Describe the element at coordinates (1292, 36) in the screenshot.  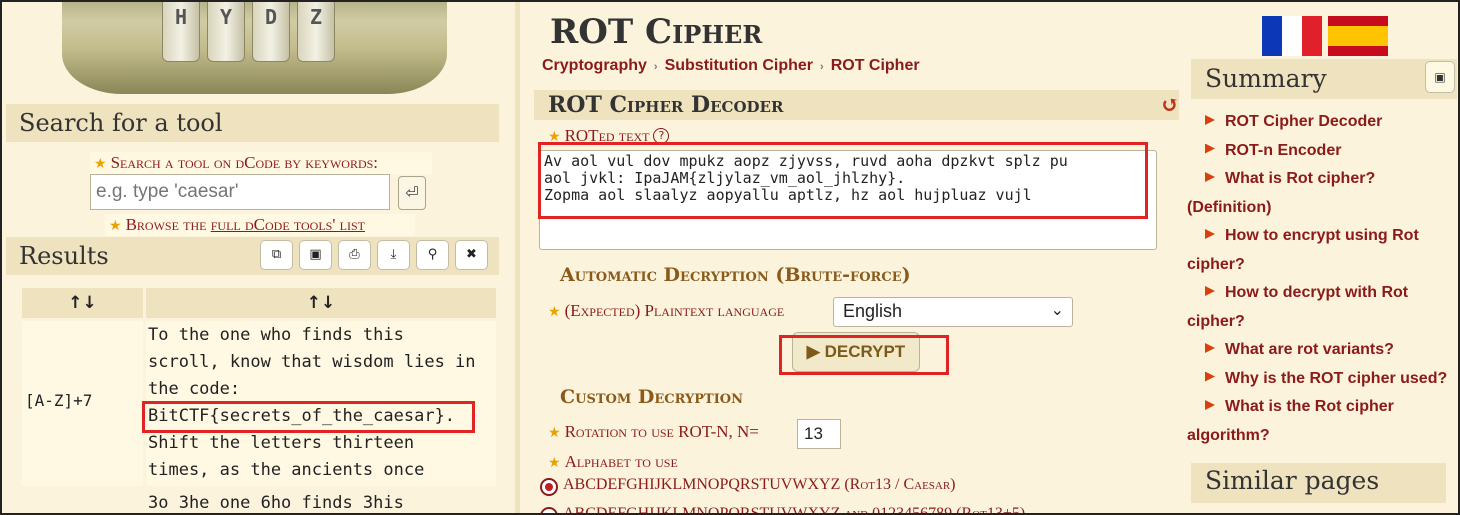
I see `french-flag-icon` at that location.